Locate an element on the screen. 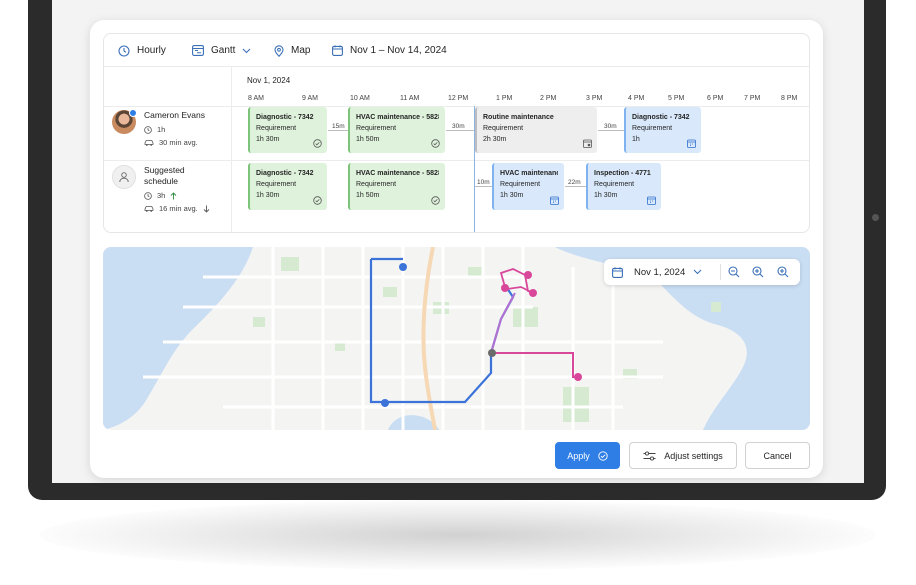 The height and width of the screenshot is (585, 916). hourly-label: Hourly is located at coordinates (151, 50).